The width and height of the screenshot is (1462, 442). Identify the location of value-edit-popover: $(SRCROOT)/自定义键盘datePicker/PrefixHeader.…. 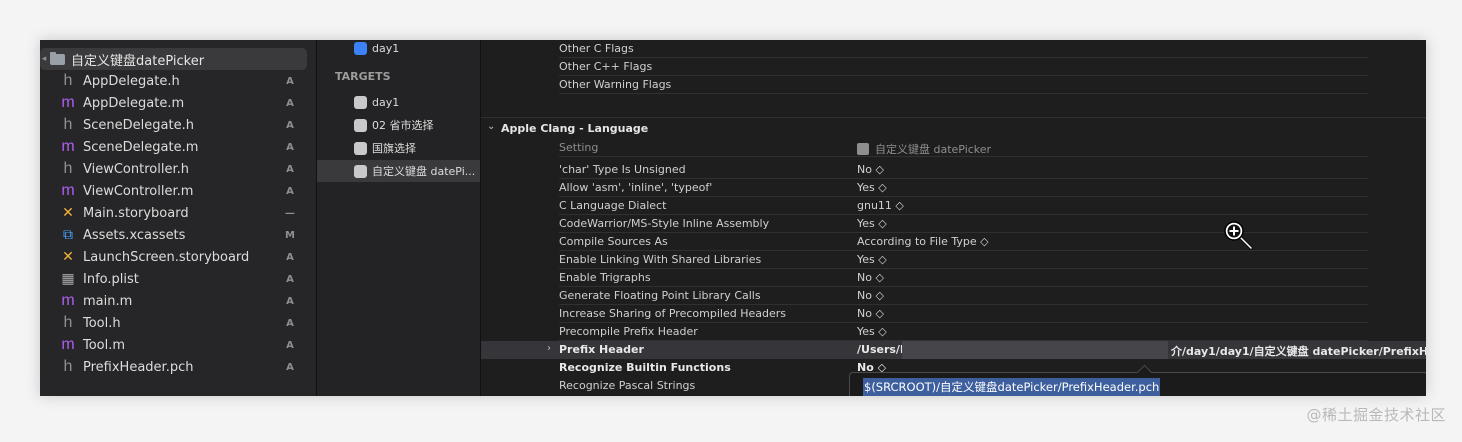
(1137, 380).